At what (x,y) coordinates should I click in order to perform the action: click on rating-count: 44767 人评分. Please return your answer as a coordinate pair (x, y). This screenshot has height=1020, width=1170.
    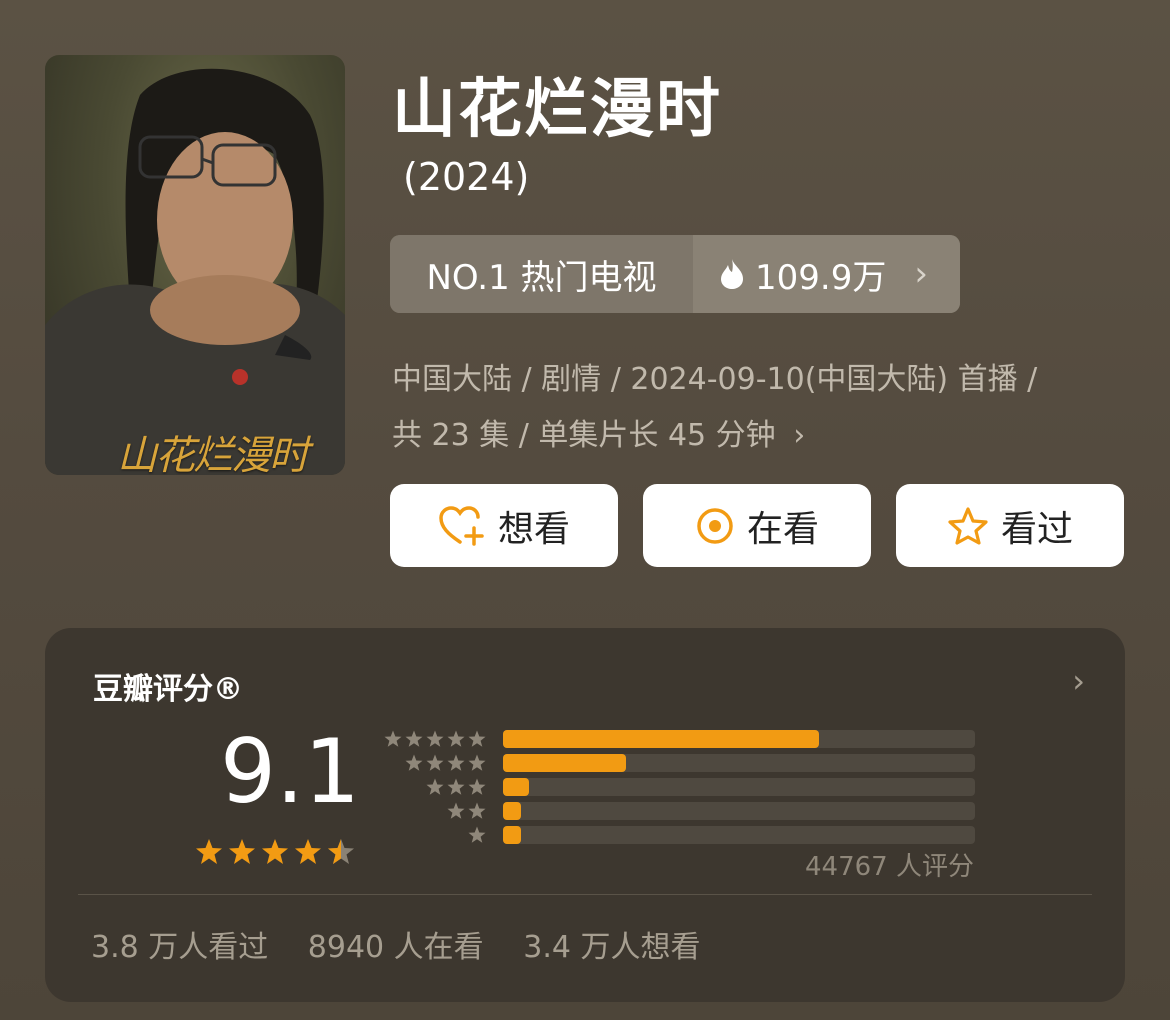
    Looking at the image, I should click on (889, 867).